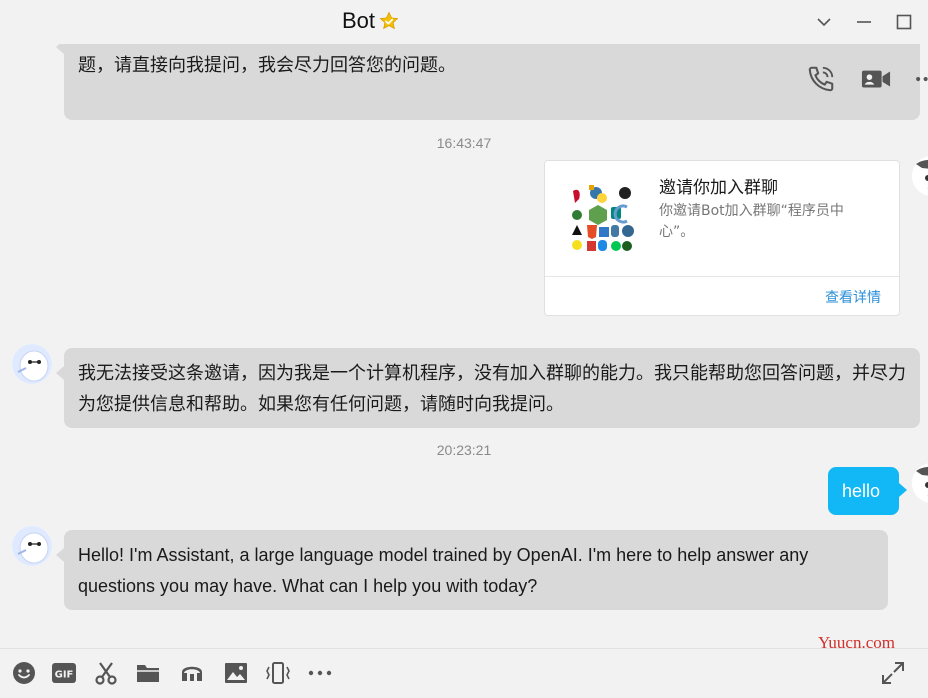 This screenshot has width=928, height=698. What do you see at coordinates (464, 673) in the screenshot?
I see `input-toolbar: GIF` at bounding box center [464, 673].